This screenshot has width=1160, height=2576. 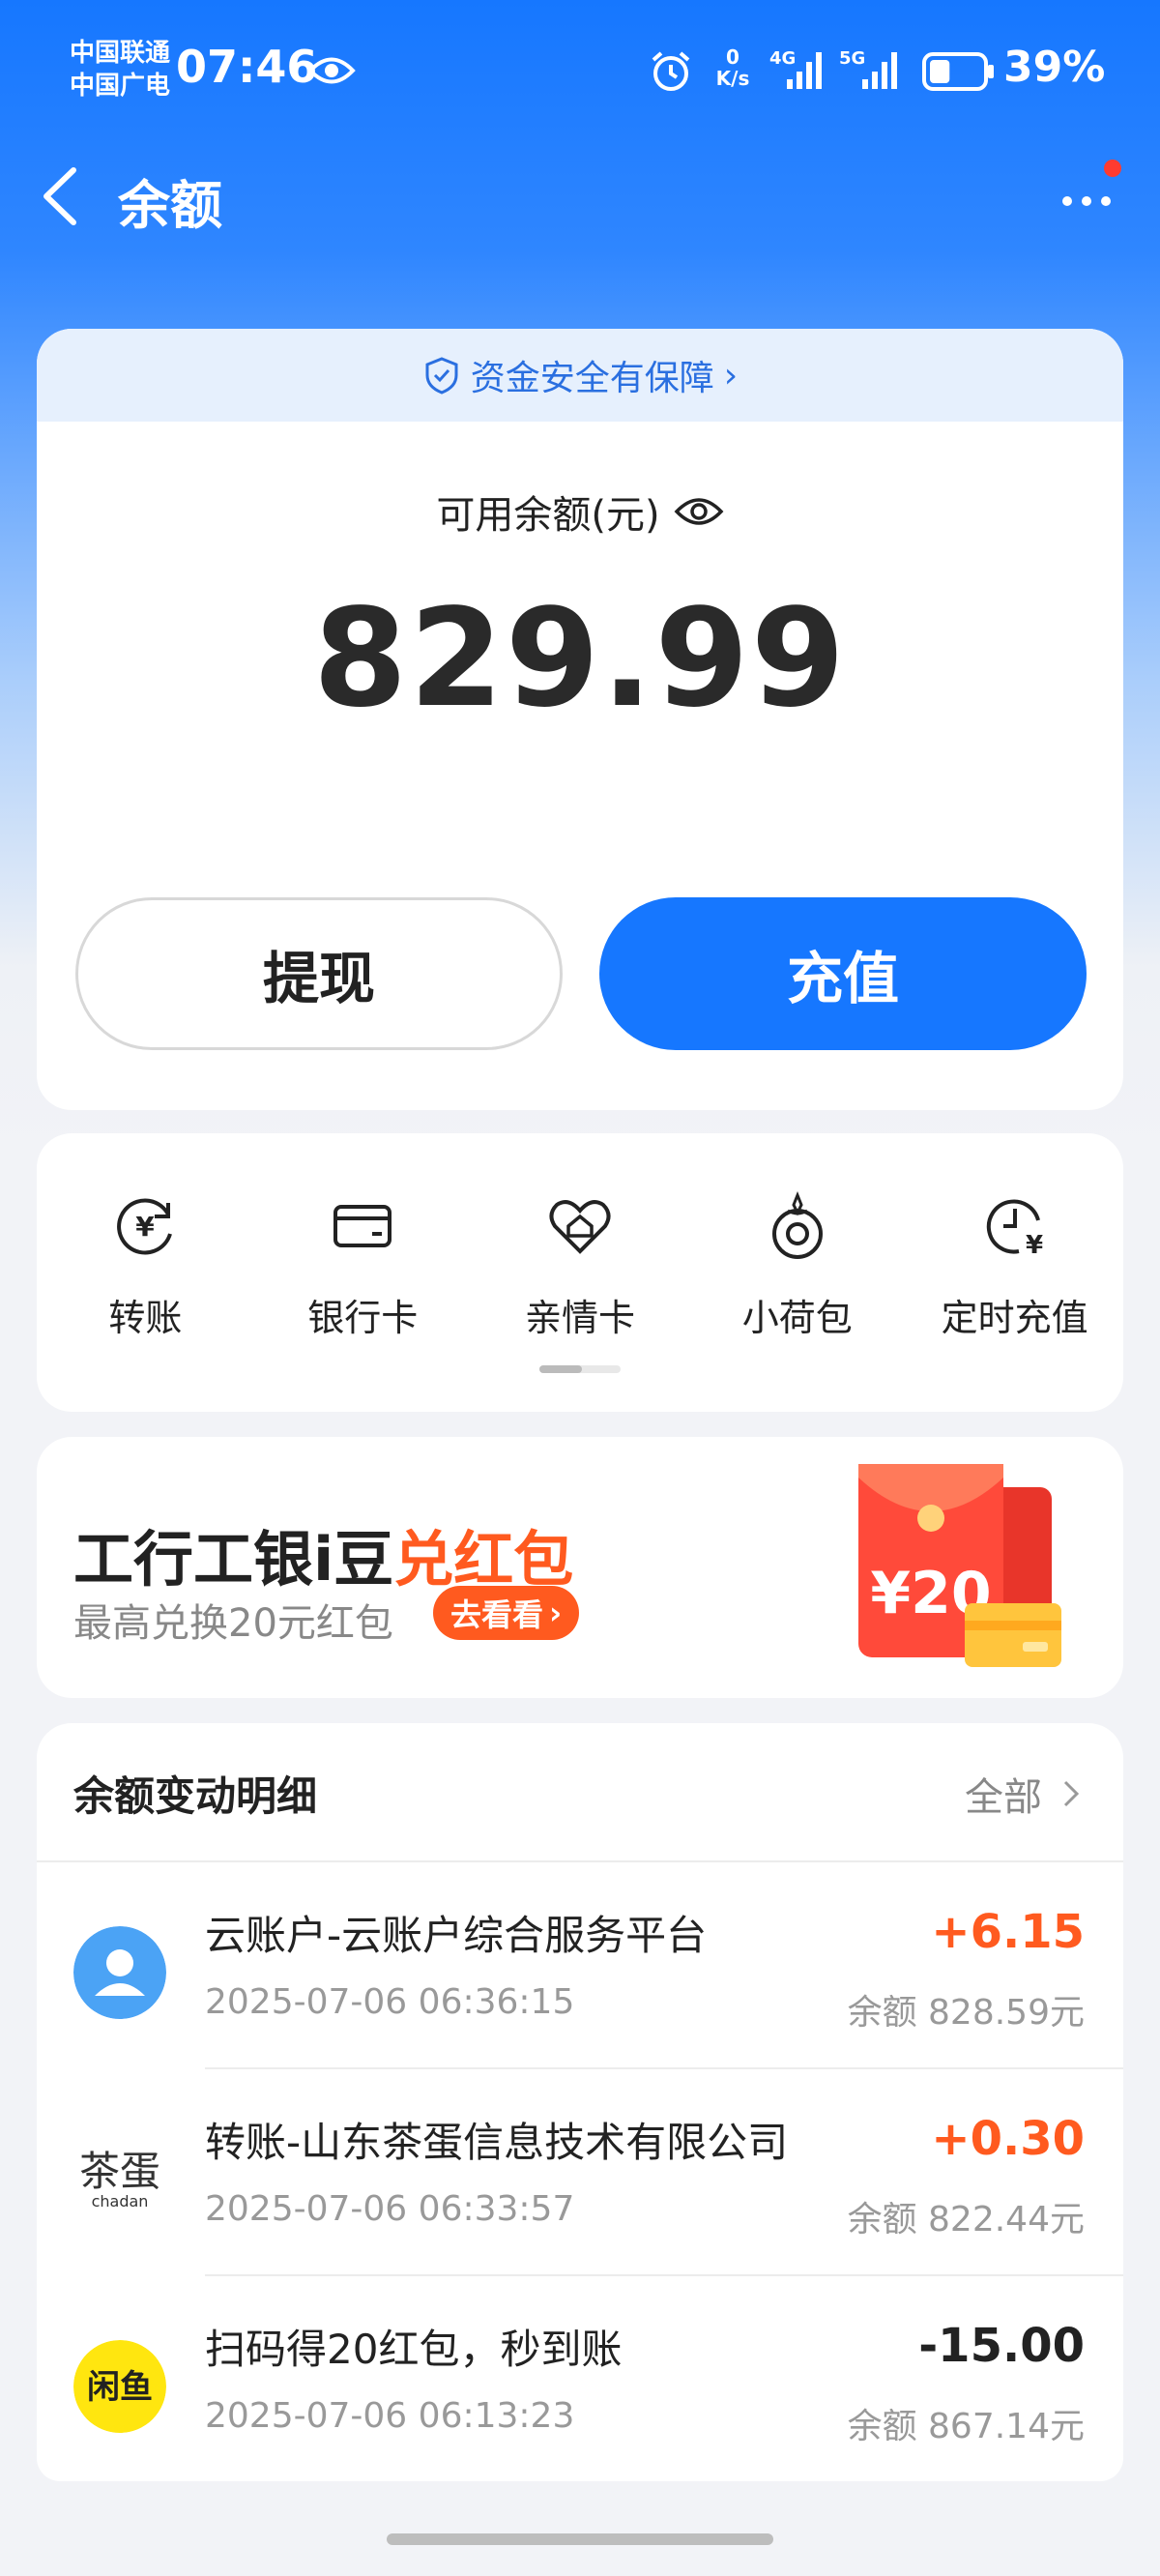 I want to click on net-speed-value: 0, so click(x=733, y=57).